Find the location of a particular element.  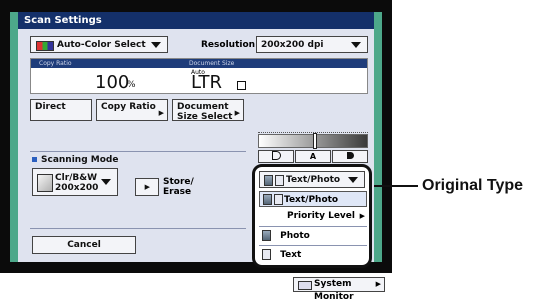

color-mode-icon is located at coordinates (45, 46).